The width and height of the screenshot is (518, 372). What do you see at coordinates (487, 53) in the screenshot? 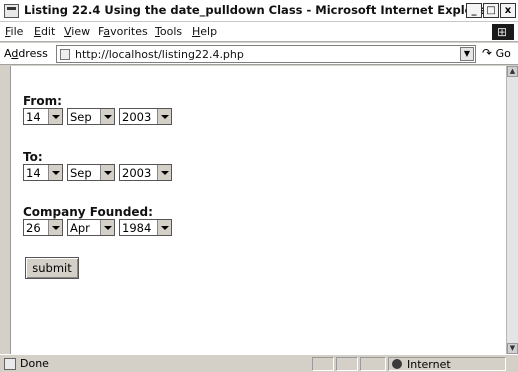
I see `go-arrow-icon: ↷` at bounding box center [487, 53].